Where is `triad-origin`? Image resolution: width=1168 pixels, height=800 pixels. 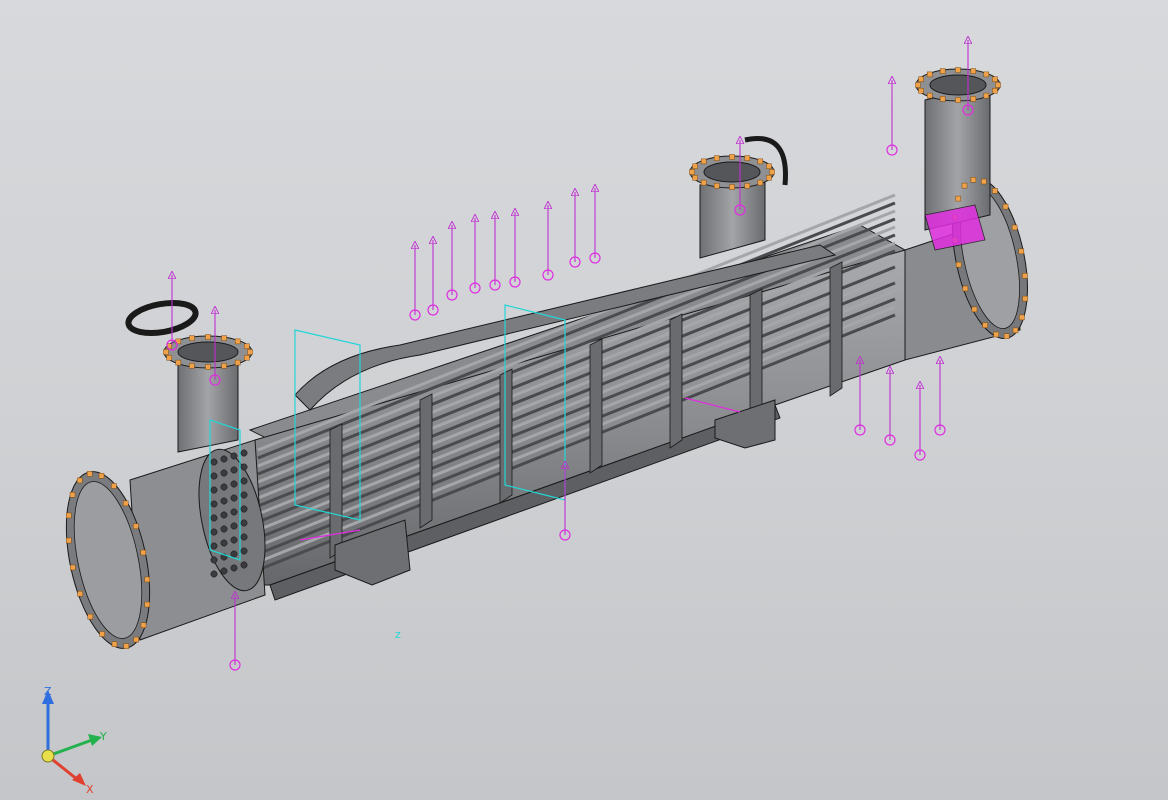 triad-origin is located at coordinates (48, 756).